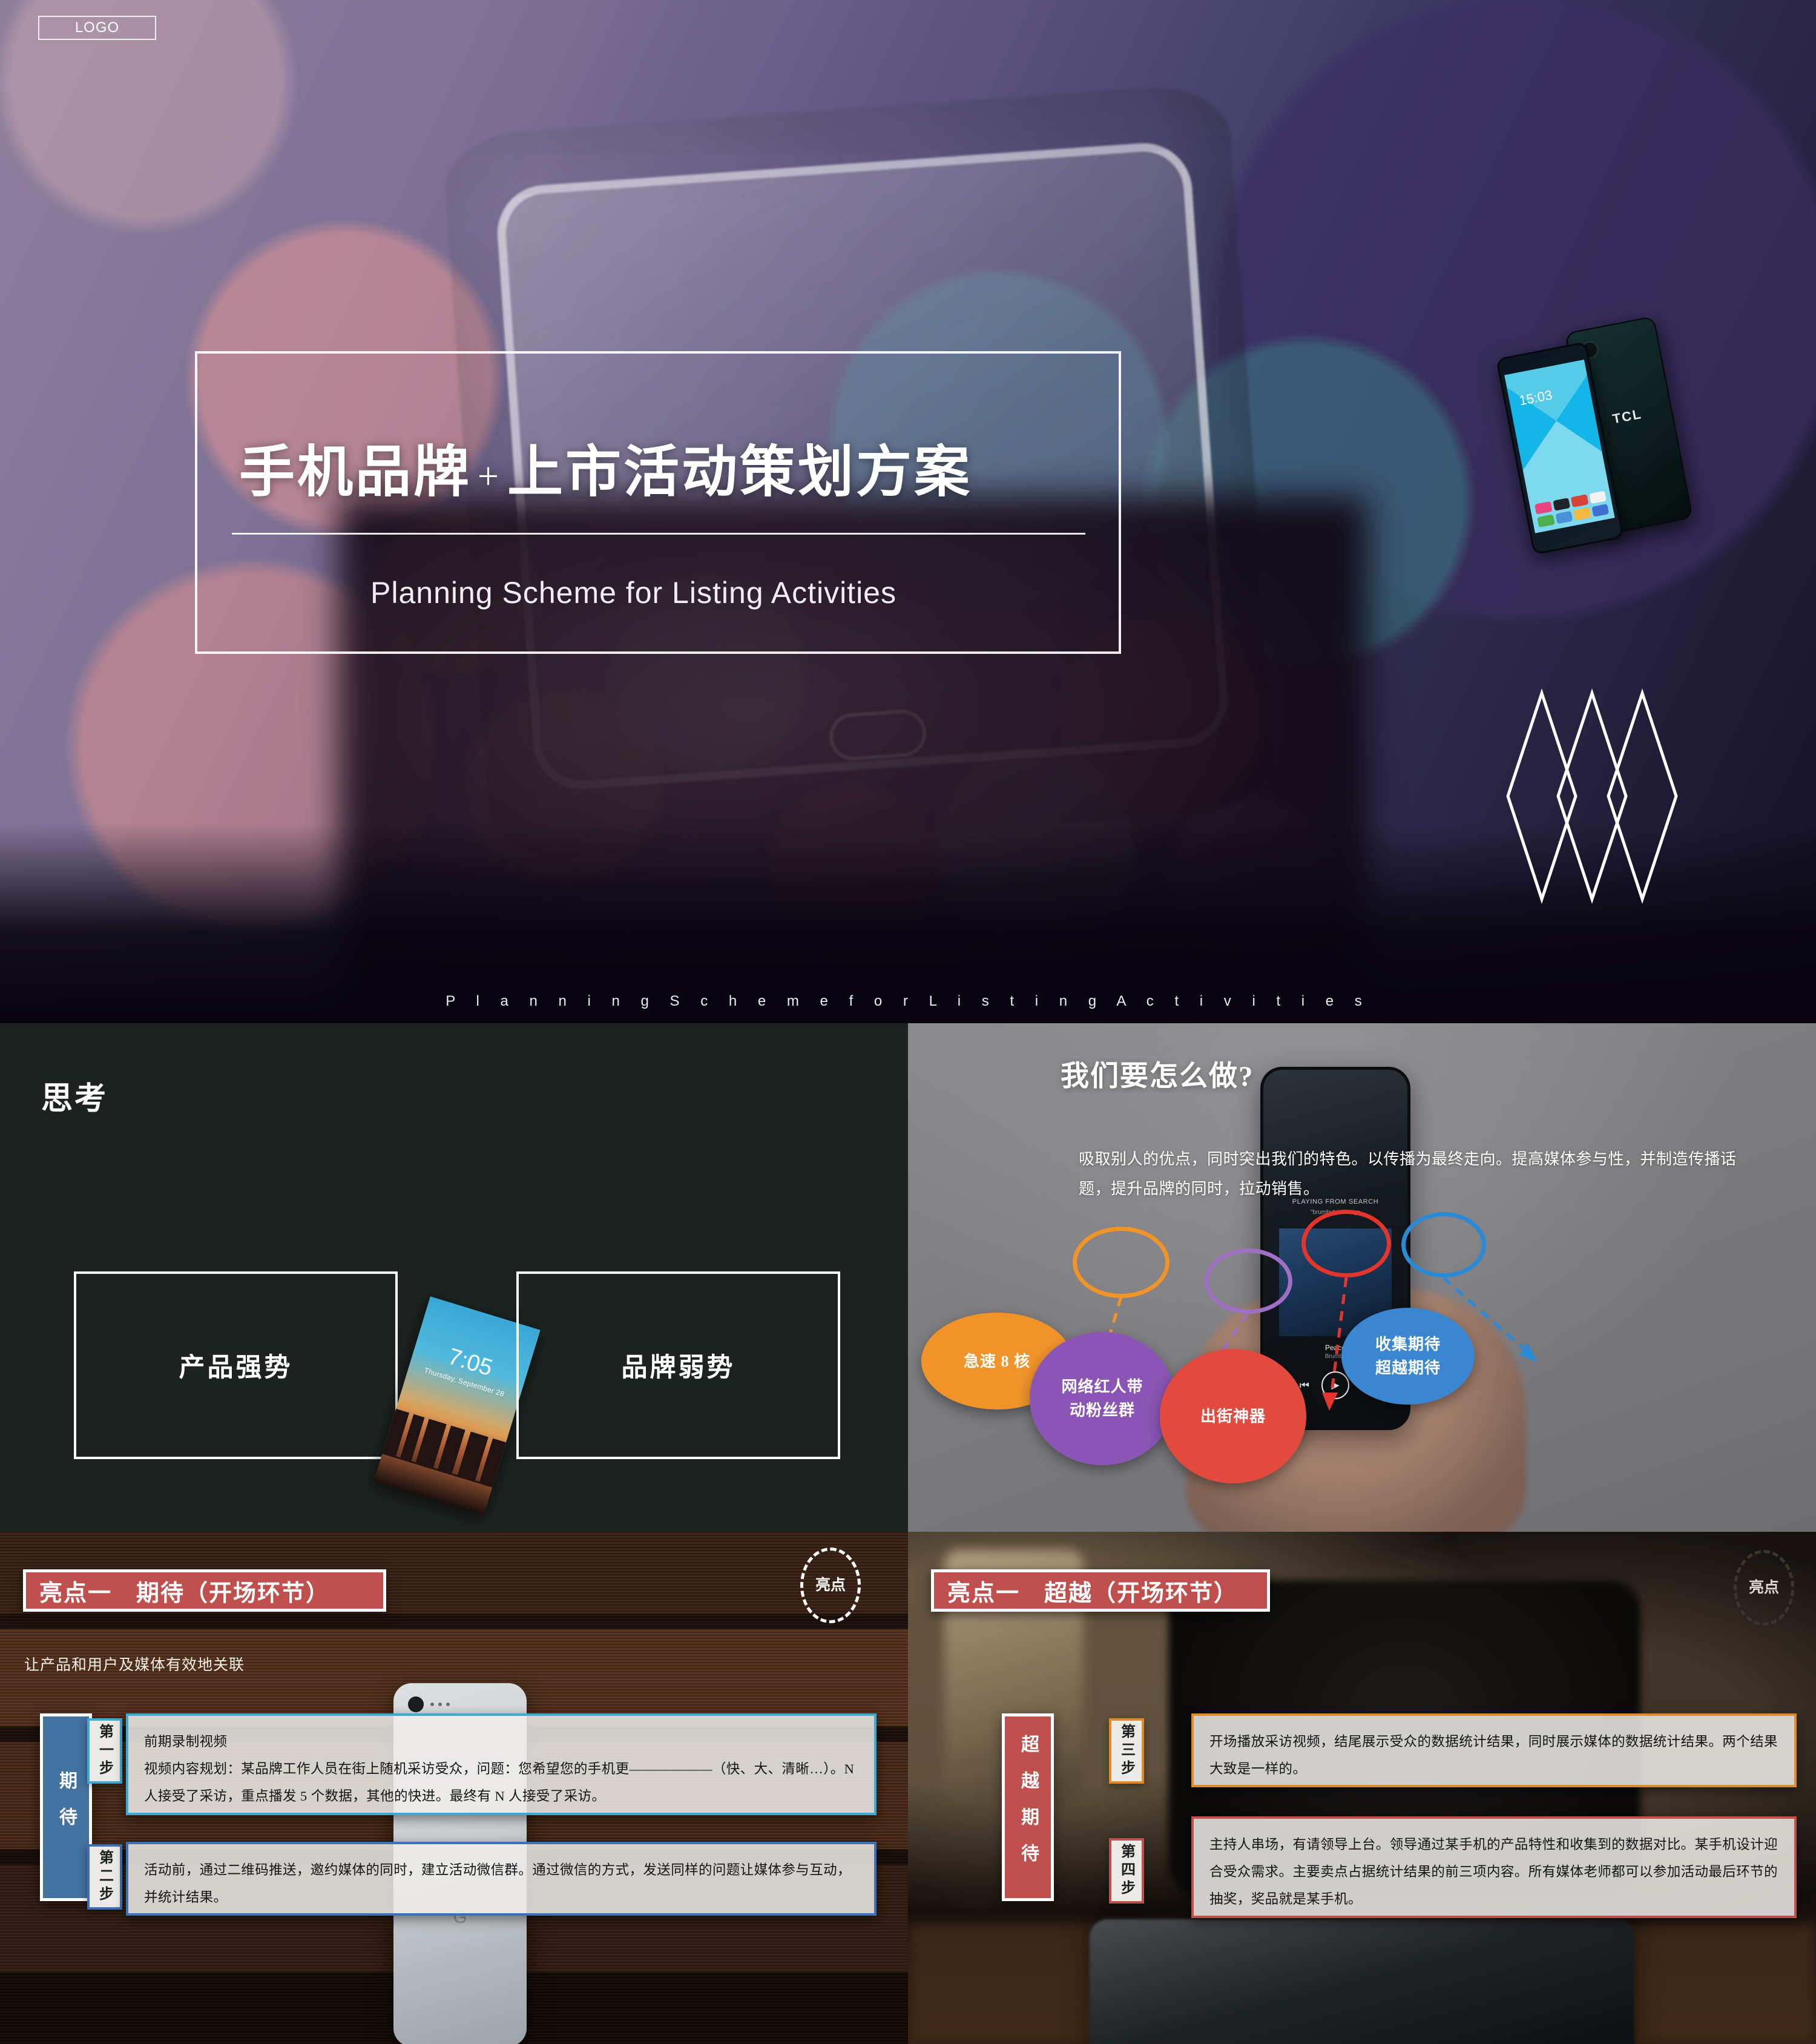  Describe the element at coordinates (1346, 1244) in the screenshot. I see `highlight-circle-red` at that location.